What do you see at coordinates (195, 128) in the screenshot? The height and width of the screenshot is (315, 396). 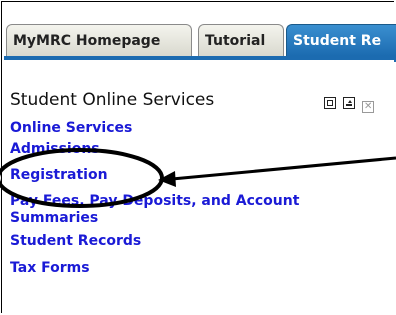 I see `link-online-services: Online Services` at bounding box center [195, 128].